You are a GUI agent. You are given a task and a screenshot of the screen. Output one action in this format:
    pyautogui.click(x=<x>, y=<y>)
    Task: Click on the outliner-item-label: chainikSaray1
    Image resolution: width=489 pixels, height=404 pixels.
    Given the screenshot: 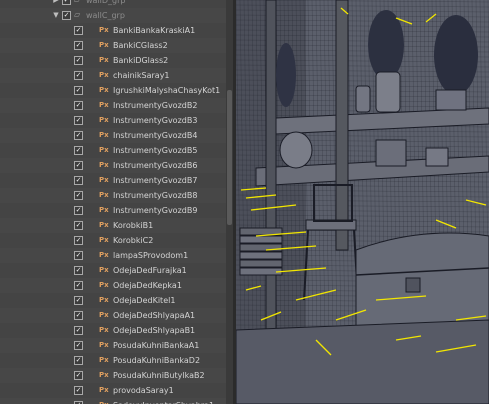 What is the action you would take?
    pyautogui.click(x=141, y=75)
    